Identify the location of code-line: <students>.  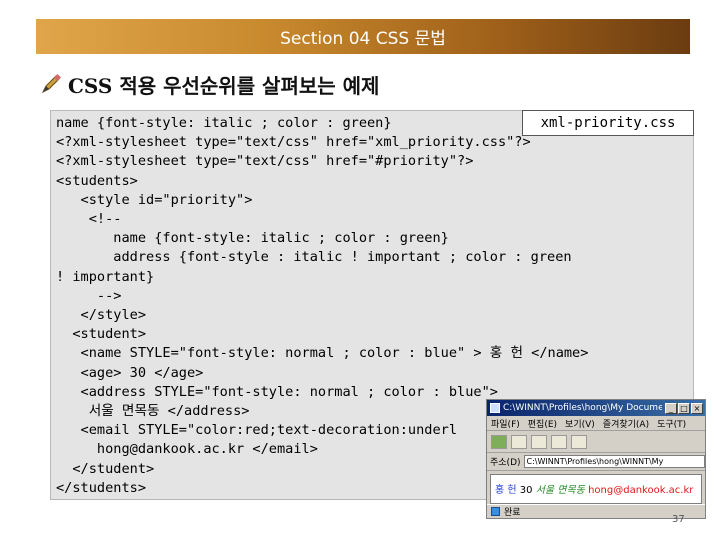
(97, 180).